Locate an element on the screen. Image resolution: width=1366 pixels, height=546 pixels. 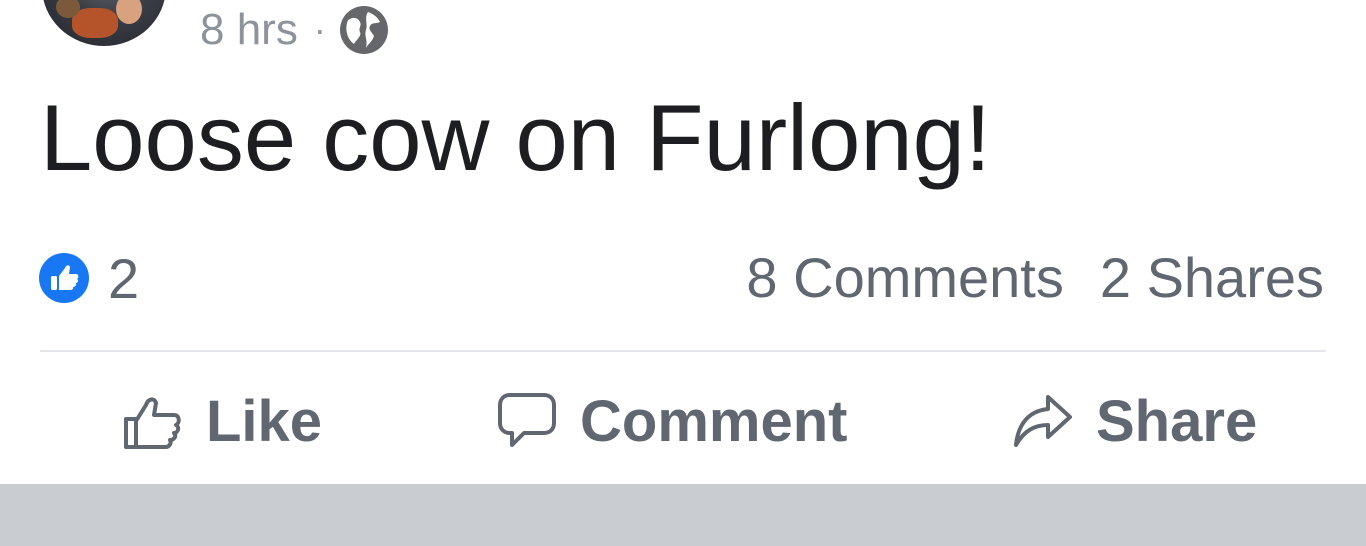
share-button-label: Share is located at coordinates (1177, 421).